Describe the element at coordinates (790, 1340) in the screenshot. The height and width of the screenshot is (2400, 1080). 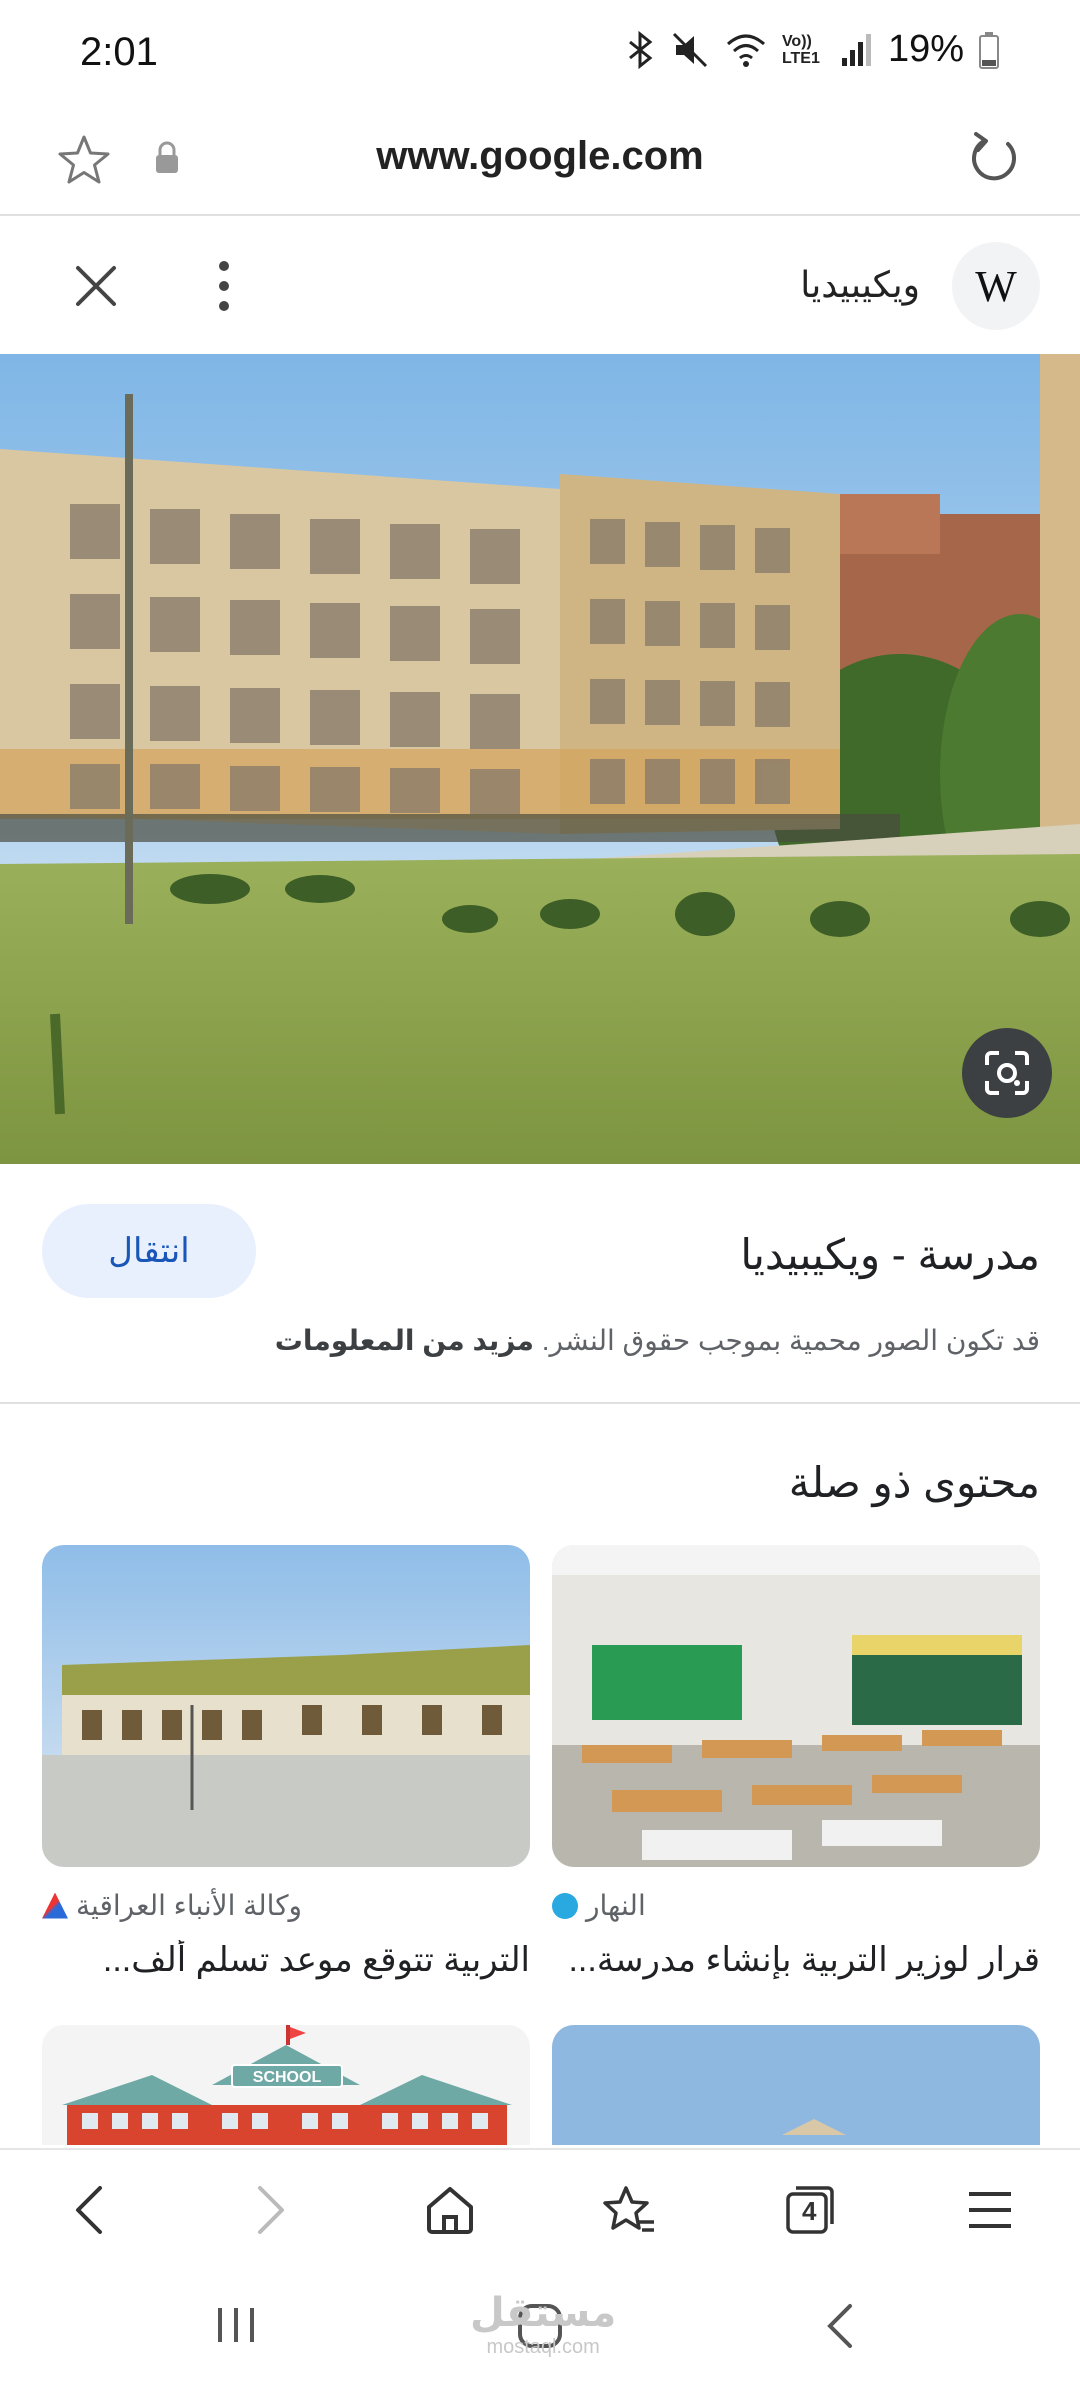
I see `copyright-text: قد تكون الصور محمية بموجب حقوق النشر.` at that location.